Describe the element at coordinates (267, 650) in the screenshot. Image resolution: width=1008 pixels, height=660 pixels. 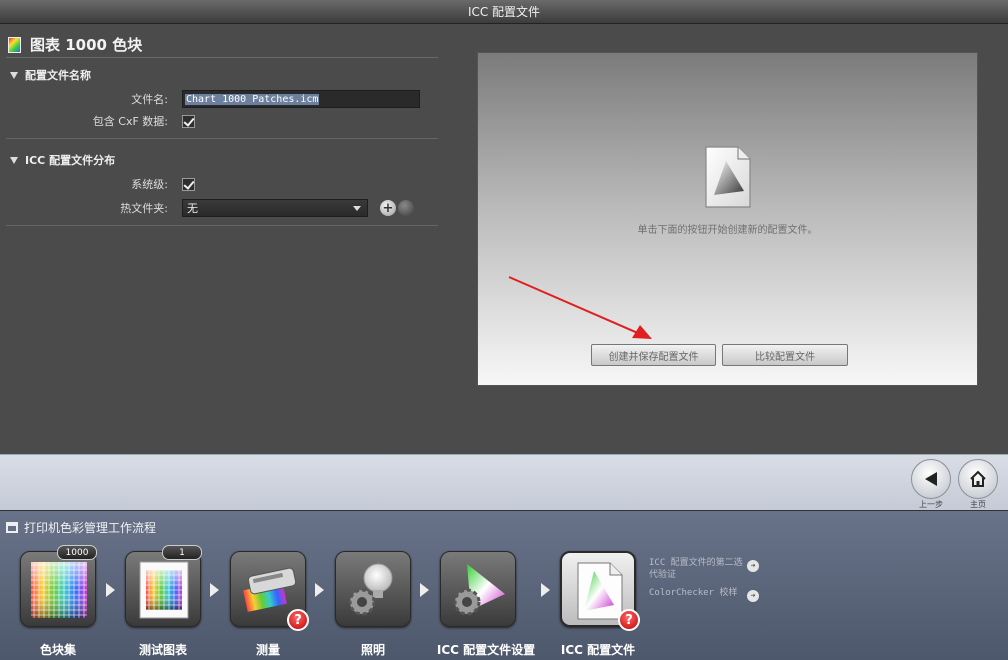
I see `step-label: 测量` at that location.